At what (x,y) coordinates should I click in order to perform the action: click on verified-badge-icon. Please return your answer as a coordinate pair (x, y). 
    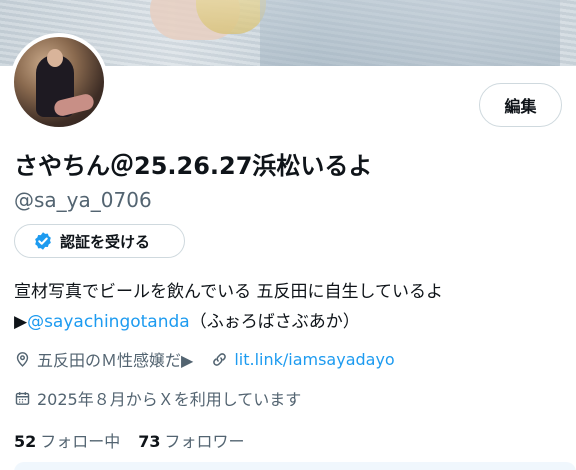
    Looking at the image, I should click on (43, 241).